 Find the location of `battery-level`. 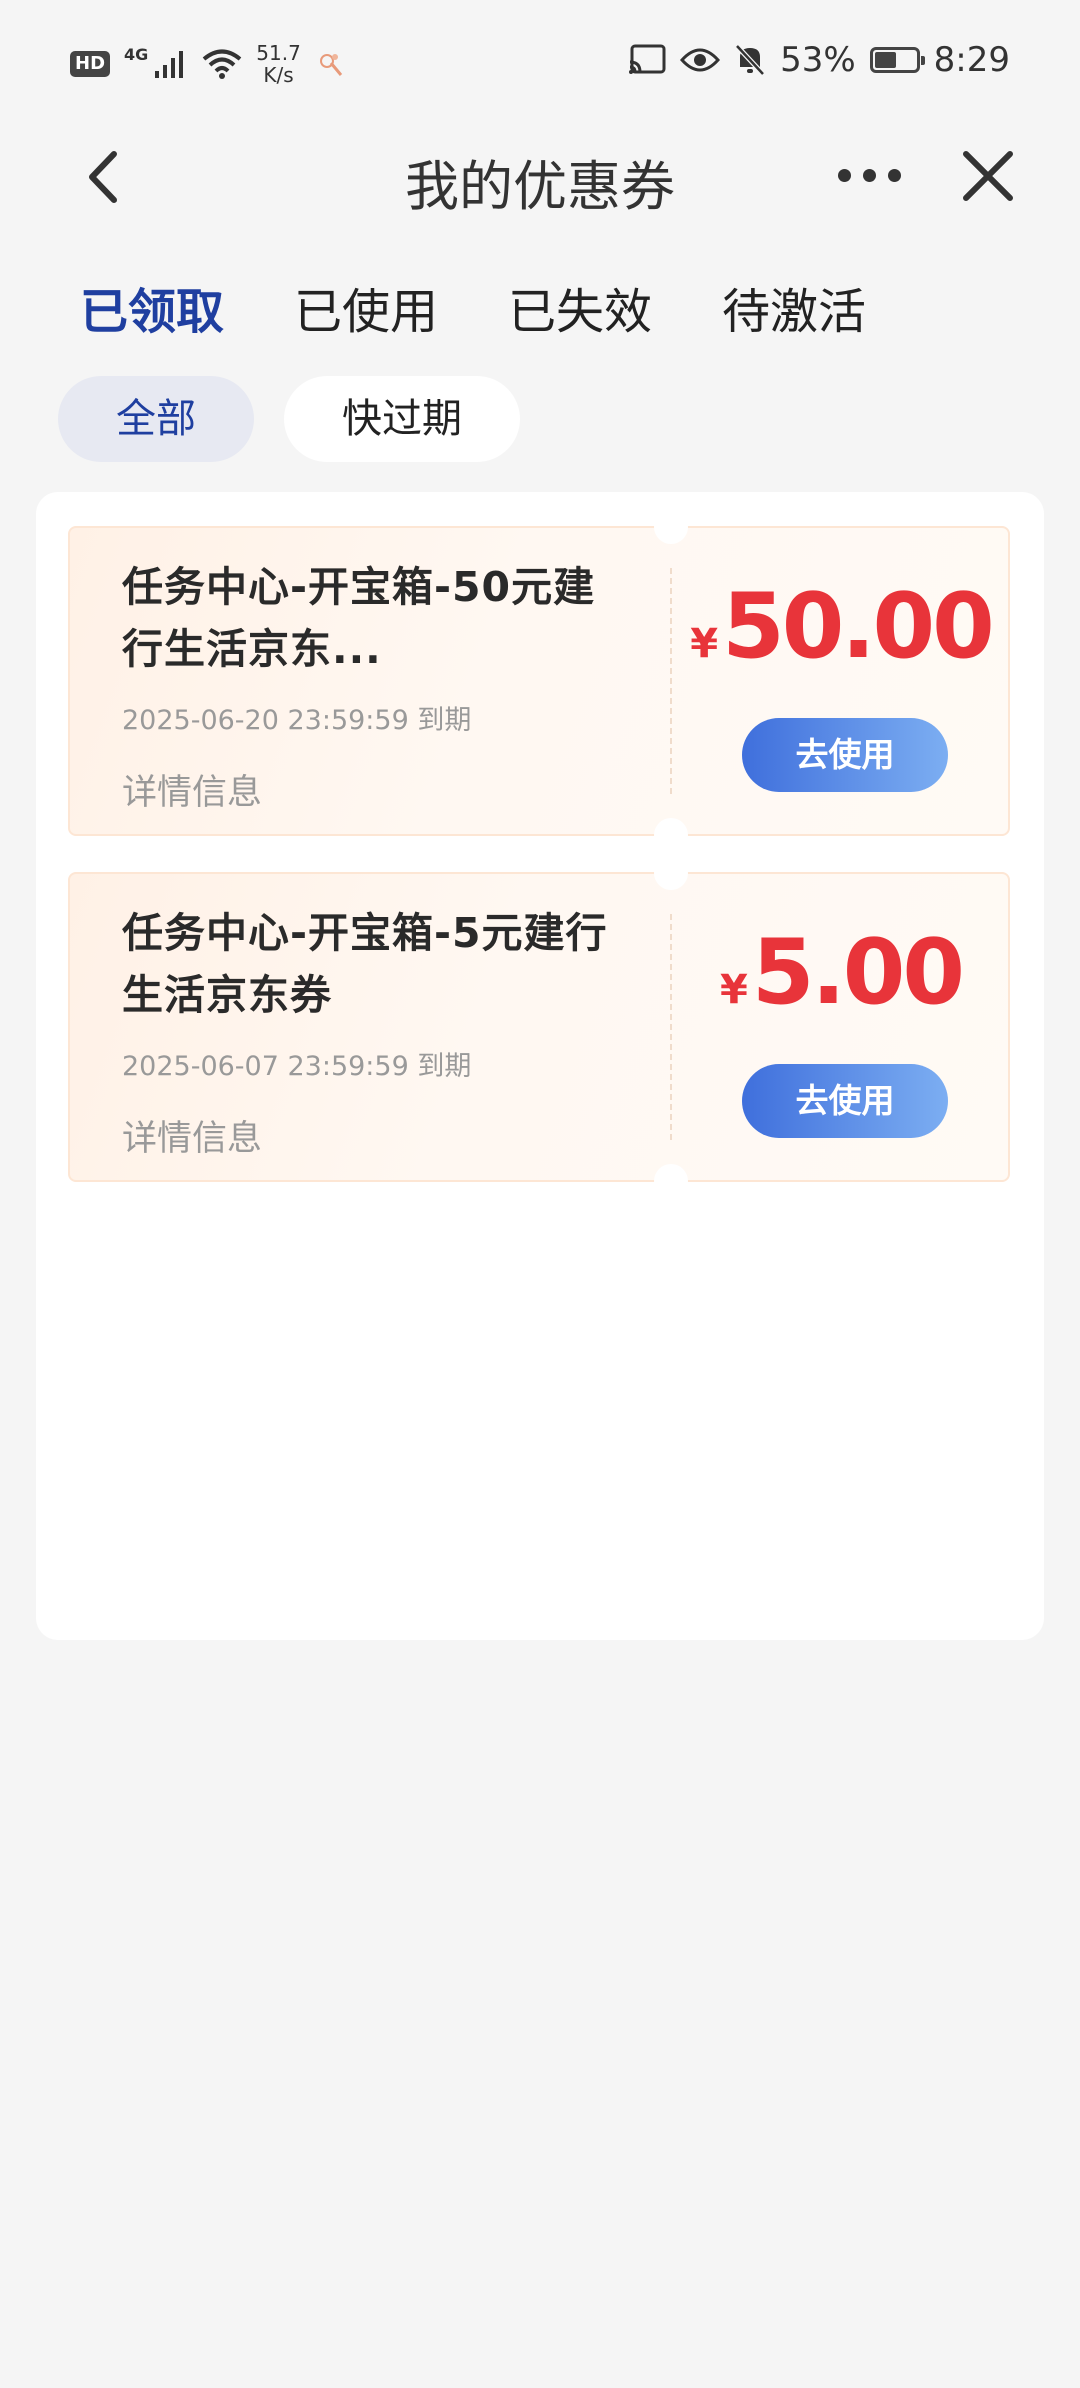

battery-level is located at coordinates (885, 60).